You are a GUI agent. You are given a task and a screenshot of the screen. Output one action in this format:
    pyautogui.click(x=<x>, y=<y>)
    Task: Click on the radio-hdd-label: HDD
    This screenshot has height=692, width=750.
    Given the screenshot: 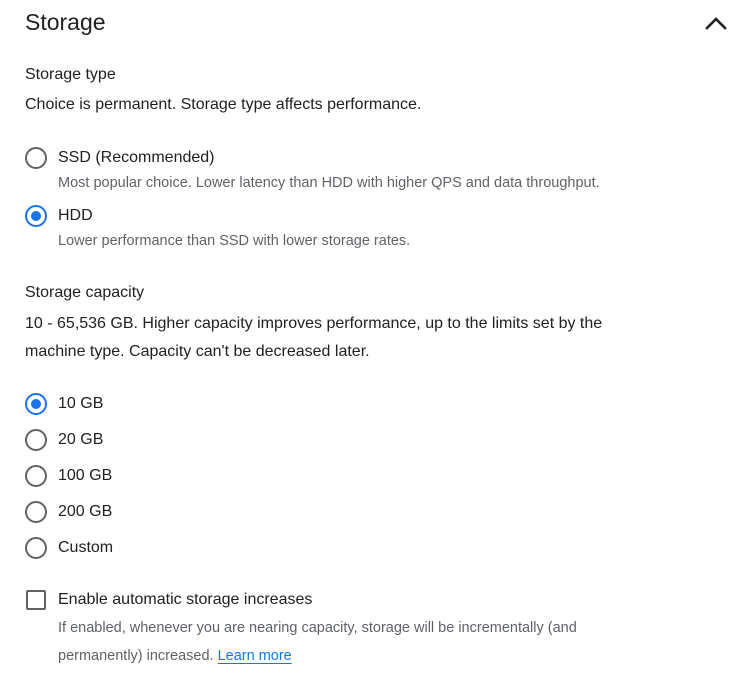 What is the action you would take?
    pyautogui.click(x=75, y=216)
    